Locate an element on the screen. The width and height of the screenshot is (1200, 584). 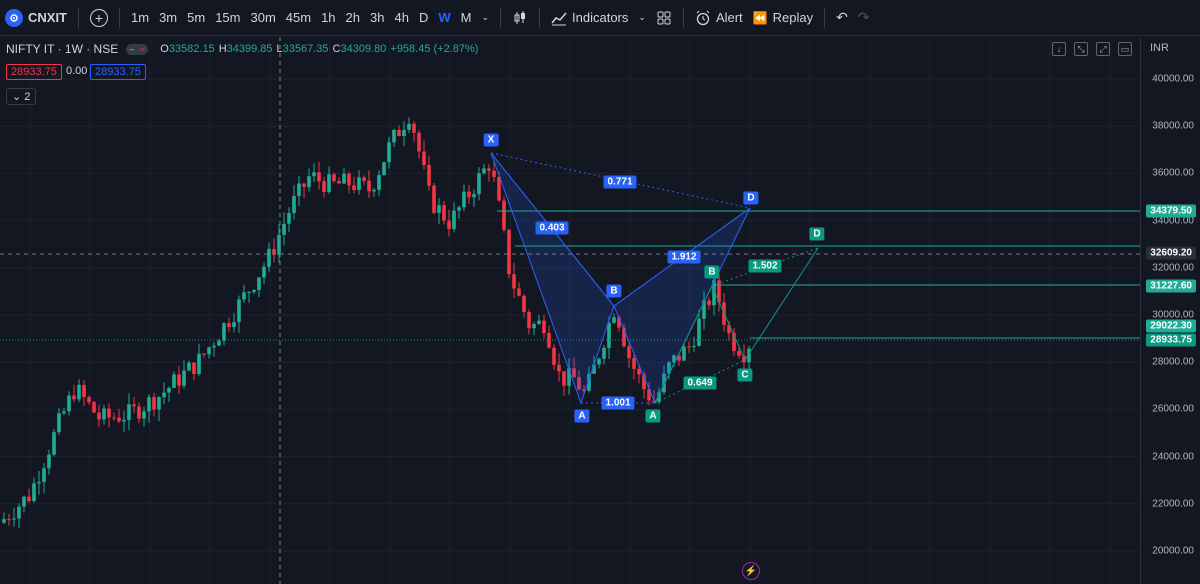
undo-button: ↶ is located at coordinates (842, 18).